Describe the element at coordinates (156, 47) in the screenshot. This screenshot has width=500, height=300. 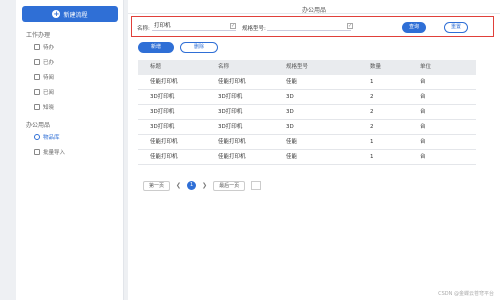
I see `add-button: 新增` at that location.